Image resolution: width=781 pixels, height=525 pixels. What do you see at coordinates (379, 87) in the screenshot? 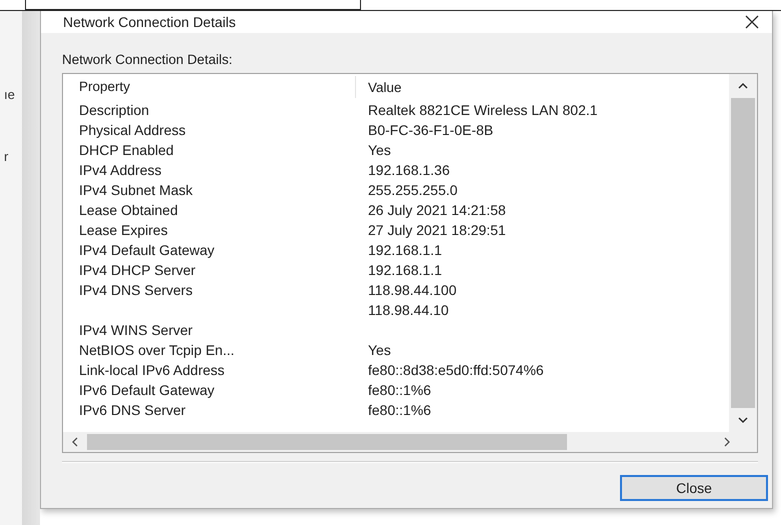
I see `column-header: Value` at bounding box center [379, 87].